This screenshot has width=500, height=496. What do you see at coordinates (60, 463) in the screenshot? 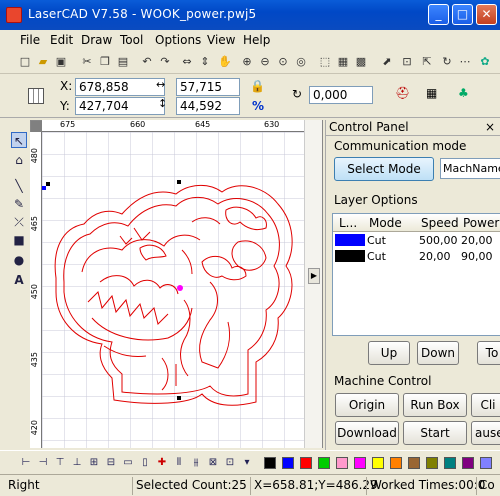
I see `align-top-icon: ⊤` at bounding box center [60, 463].